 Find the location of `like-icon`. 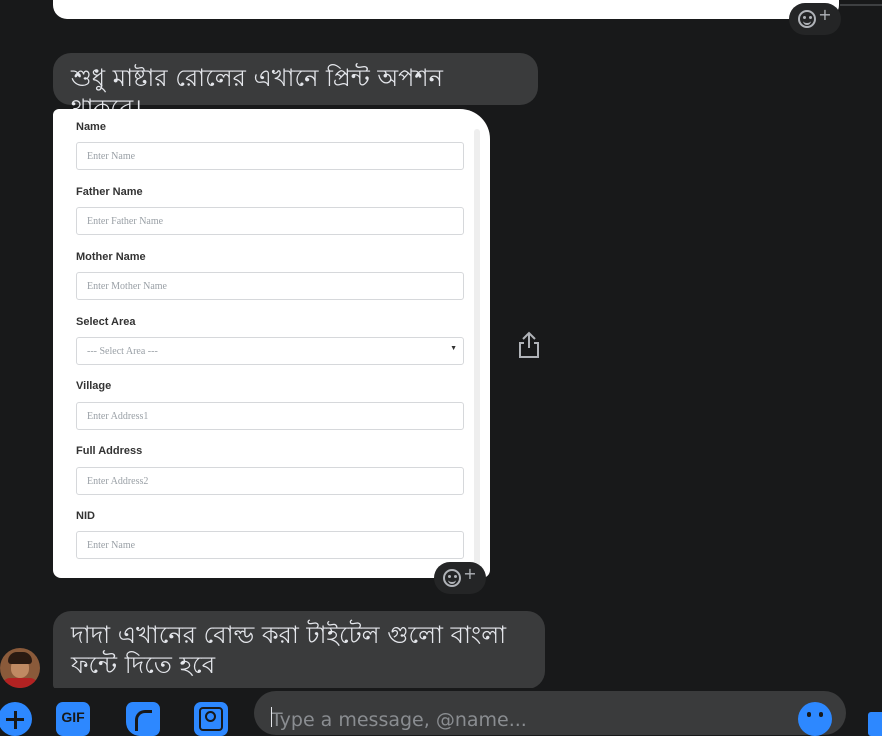

like-icon is located at coordinates (875, 724).